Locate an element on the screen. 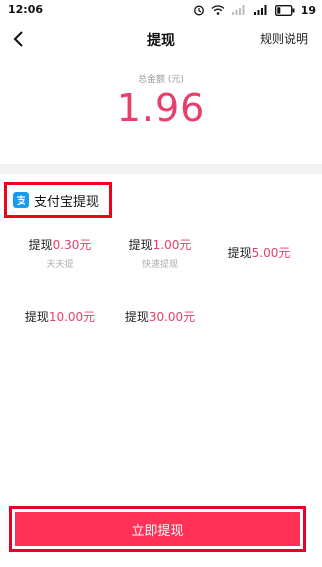 The height and width of the screenshot is (567, 322). alarm-icon is located at coordinates (198, 10).